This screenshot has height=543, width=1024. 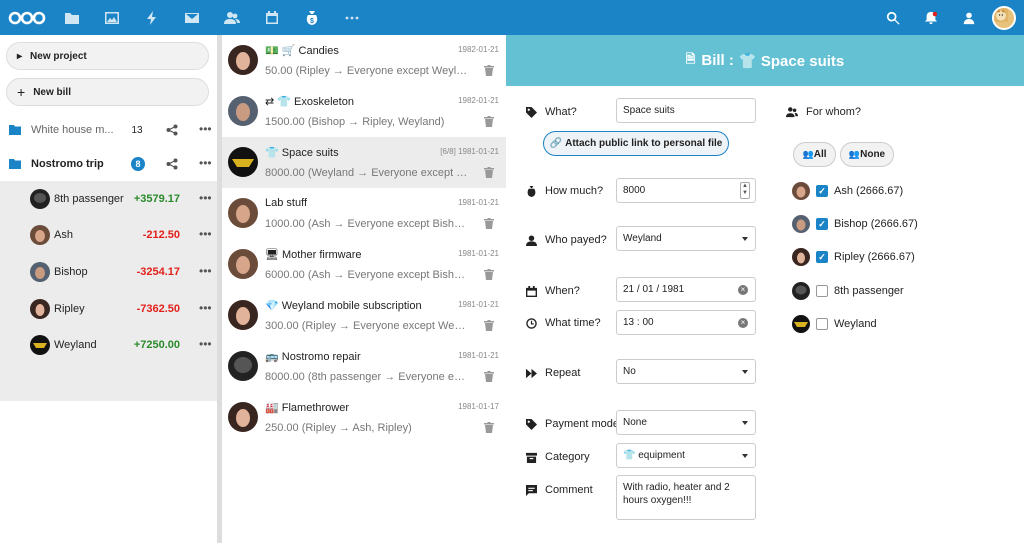 I want to click on category-label: Category, so click(x=558, y=457).